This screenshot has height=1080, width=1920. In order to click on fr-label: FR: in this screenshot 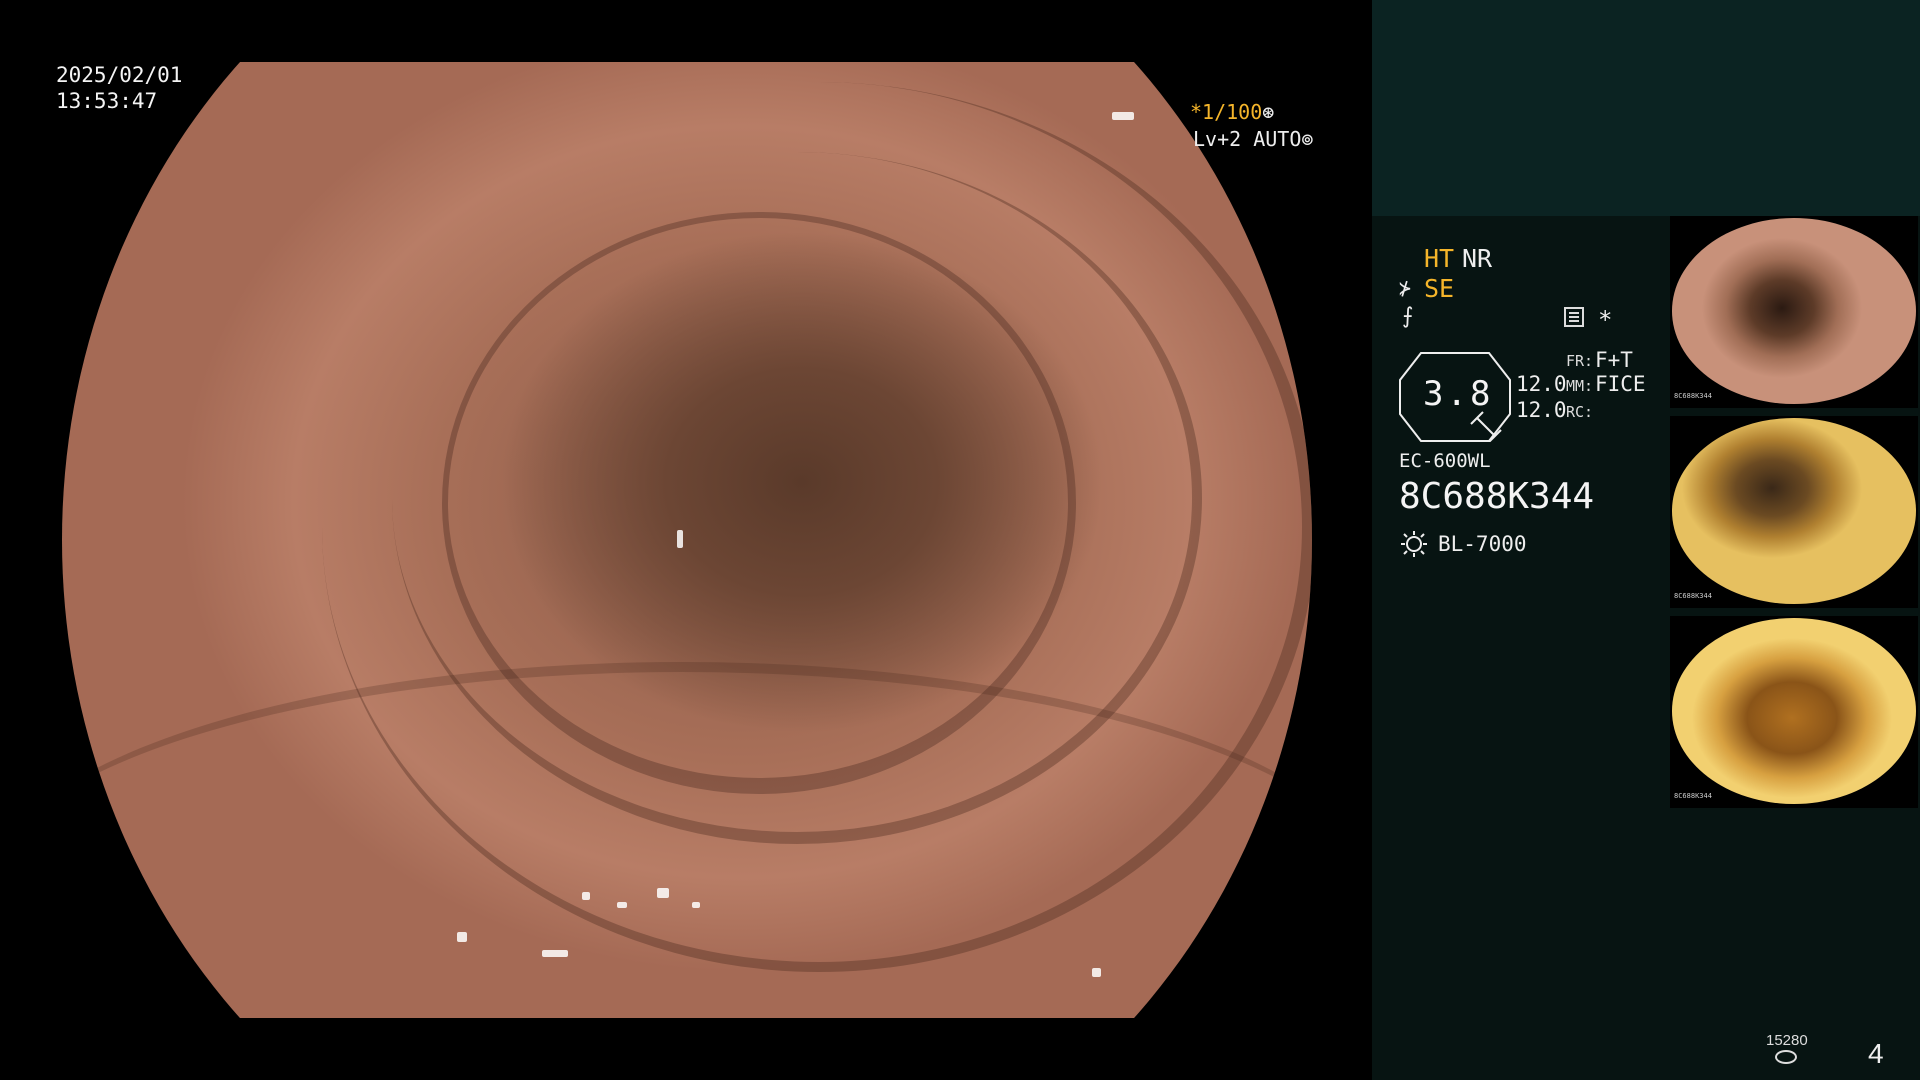, I will do `click(1580, 361)`.